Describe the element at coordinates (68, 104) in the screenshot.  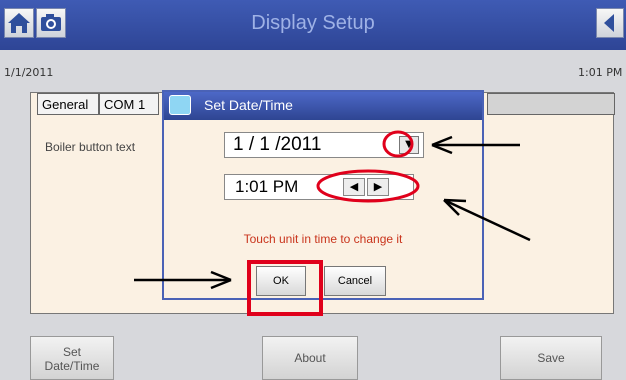
I see `tab-general: General` at that location.